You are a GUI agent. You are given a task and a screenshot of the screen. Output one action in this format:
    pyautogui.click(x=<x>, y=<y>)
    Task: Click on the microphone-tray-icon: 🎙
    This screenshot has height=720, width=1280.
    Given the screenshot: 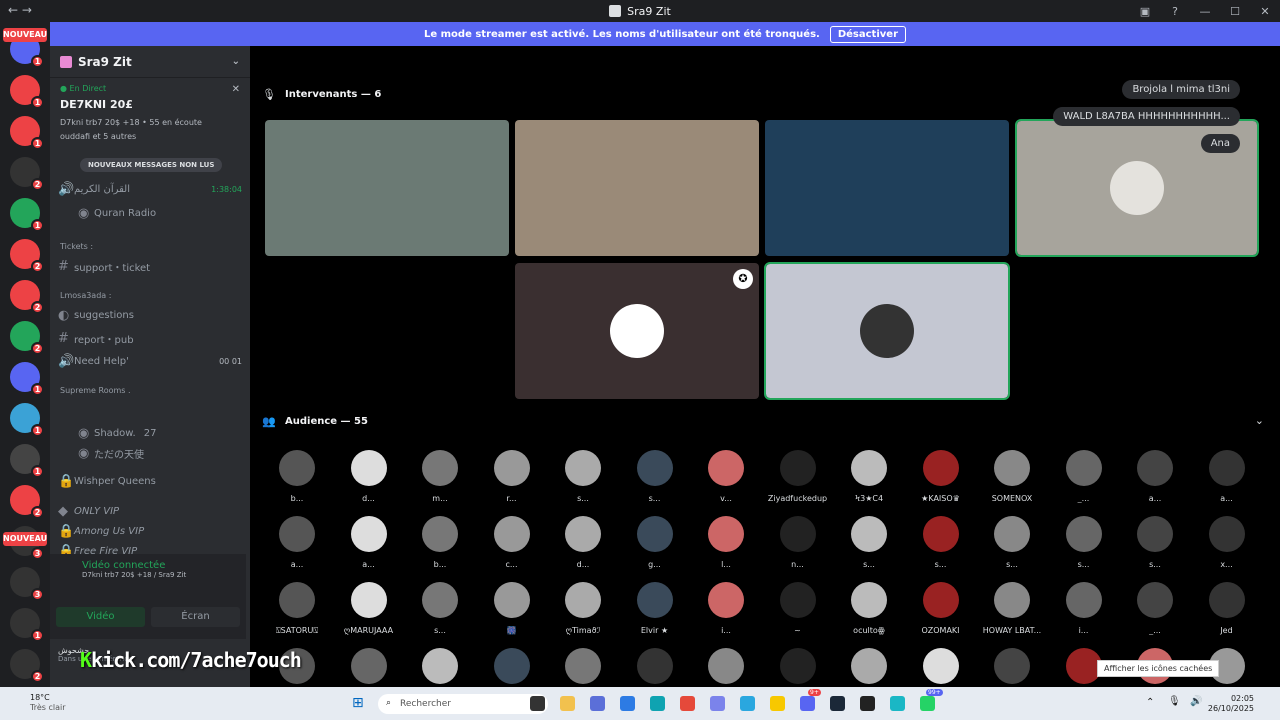 What is the action you would take?
    pyautogui.click(x=1174, y=701)
    